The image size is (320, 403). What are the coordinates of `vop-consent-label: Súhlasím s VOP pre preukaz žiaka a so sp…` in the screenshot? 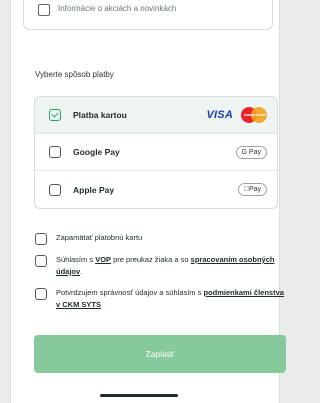 It's located at (165, 265).